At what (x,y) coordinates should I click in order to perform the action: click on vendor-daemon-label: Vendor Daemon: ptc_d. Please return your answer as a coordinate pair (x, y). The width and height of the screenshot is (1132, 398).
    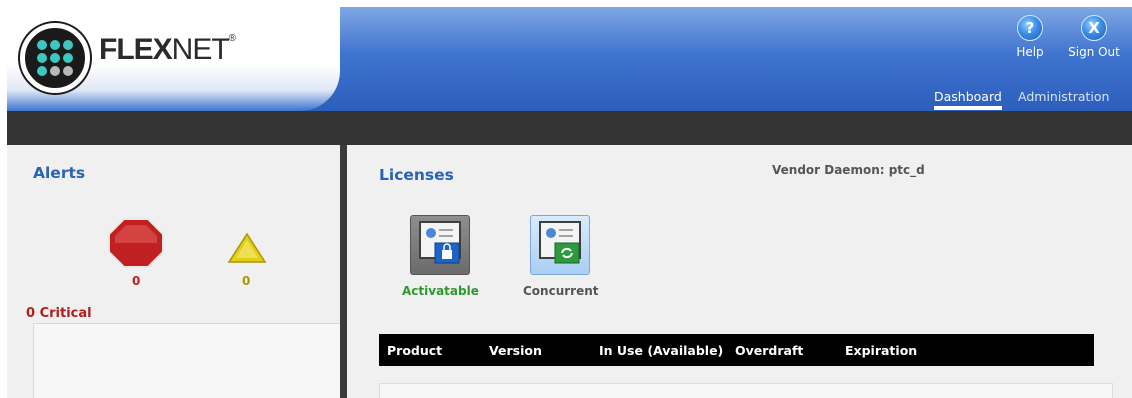
    Looking at the image, I should click on (848, 170).